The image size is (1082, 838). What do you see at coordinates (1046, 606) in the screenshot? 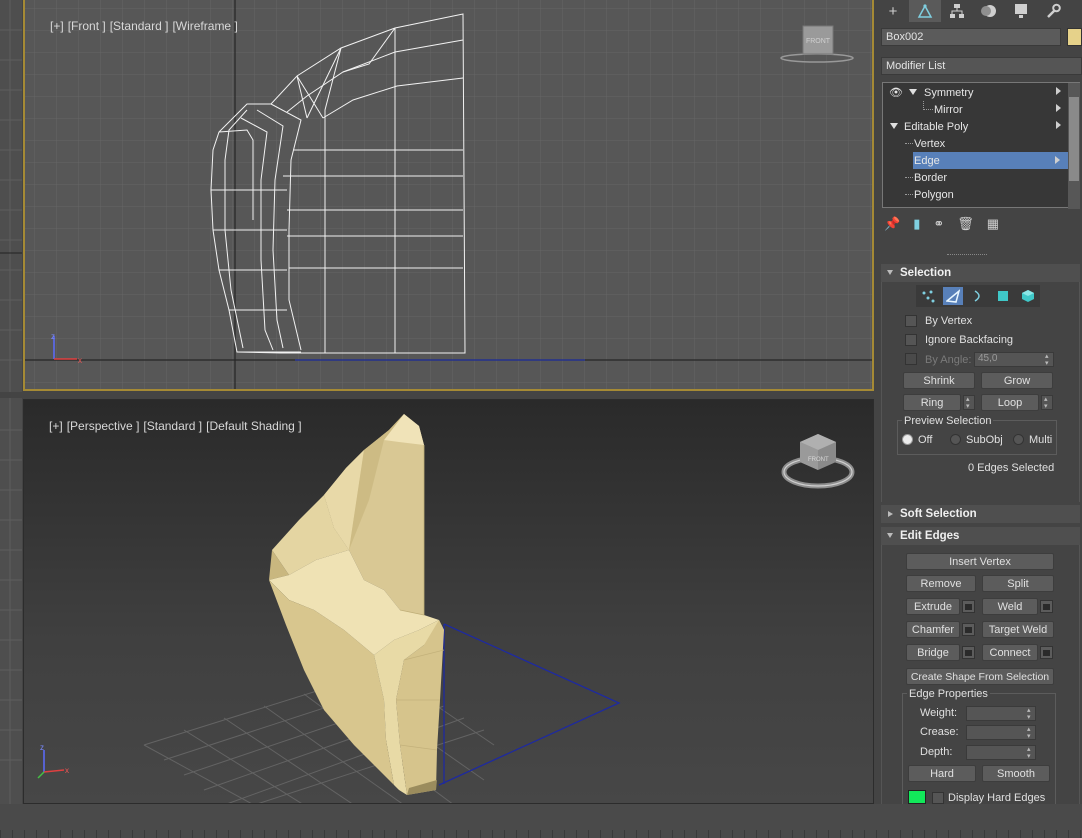
I see `weld-settings-button` at bounding box center [1046, 606].